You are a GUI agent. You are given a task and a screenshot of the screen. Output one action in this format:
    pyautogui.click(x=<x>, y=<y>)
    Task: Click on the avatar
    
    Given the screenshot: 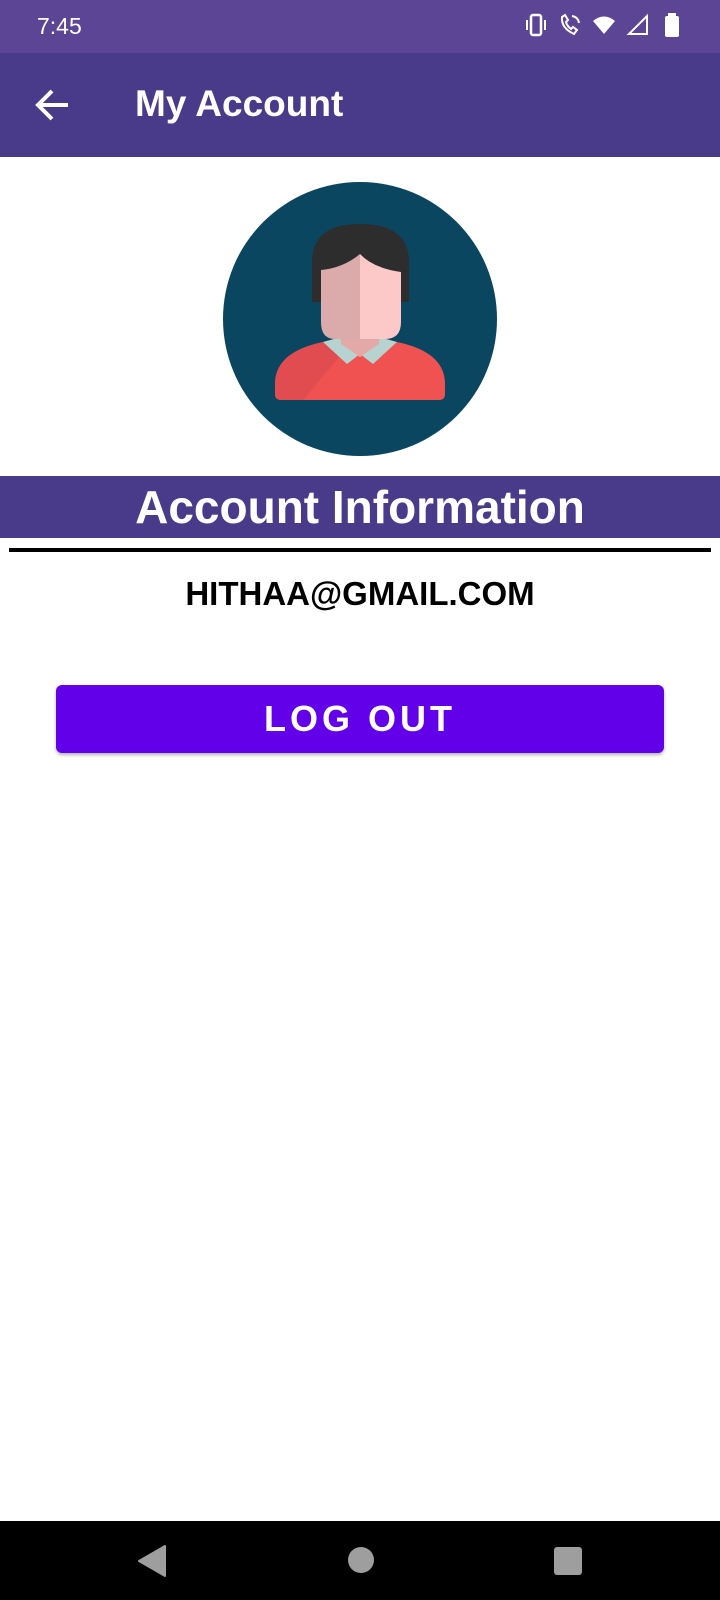 What is the action you would take?
    pyautogui.click(x=360, y=319)
    